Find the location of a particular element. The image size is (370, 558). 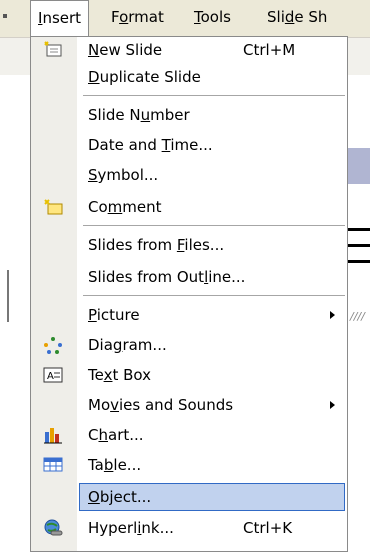

menu-item-label: Comment is located at coordinates (125, 207).